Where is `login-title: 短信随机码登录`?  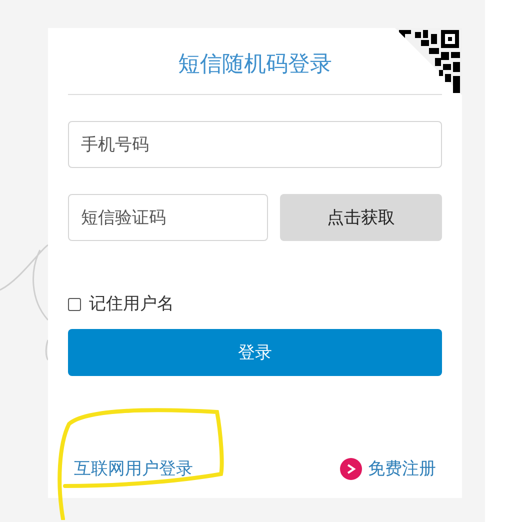 login-title: 短信随机码登录 is located at coordinates (255, 64).